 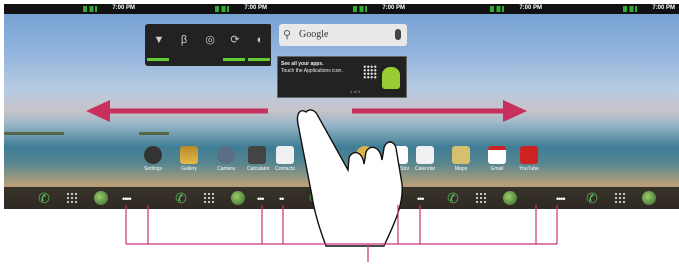 I want to click on swipe-left-arrow, so click(x=177, y=111).